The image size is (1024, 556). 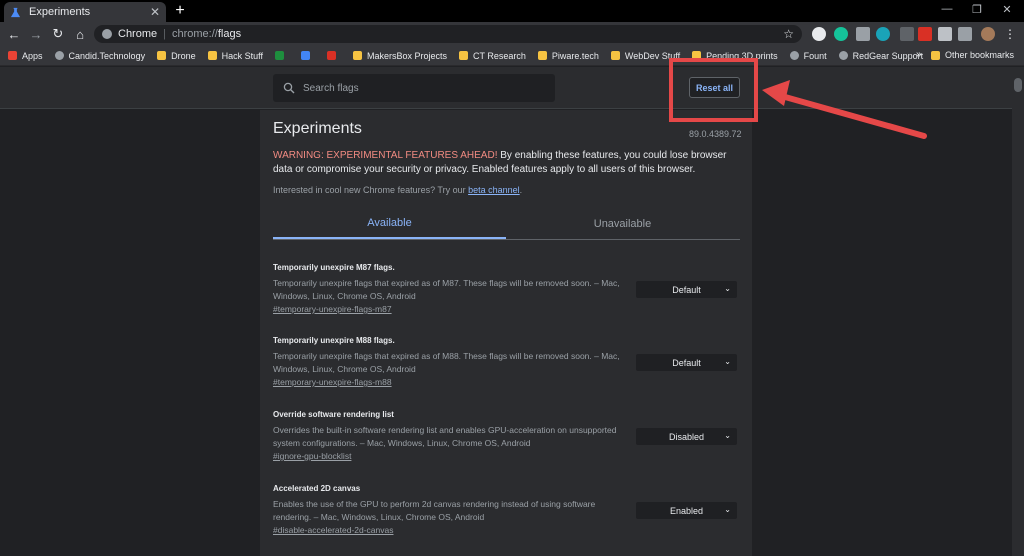 What do you see at coordinates (844, 109) in the screenshot?
I see `annotation-arrow` at bounding box center [844, 109].